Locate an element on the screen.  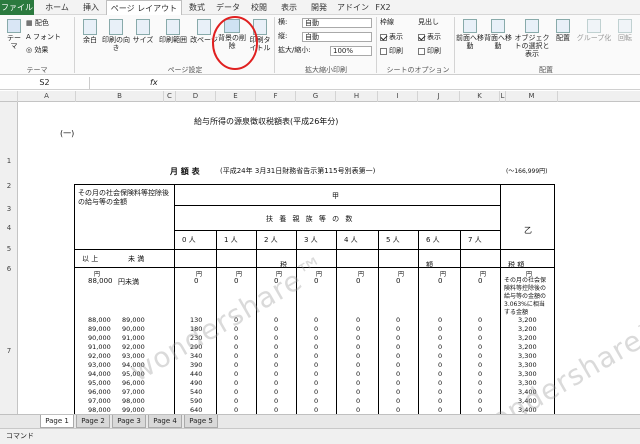
column-header: C is located at coordinates (170, 96).